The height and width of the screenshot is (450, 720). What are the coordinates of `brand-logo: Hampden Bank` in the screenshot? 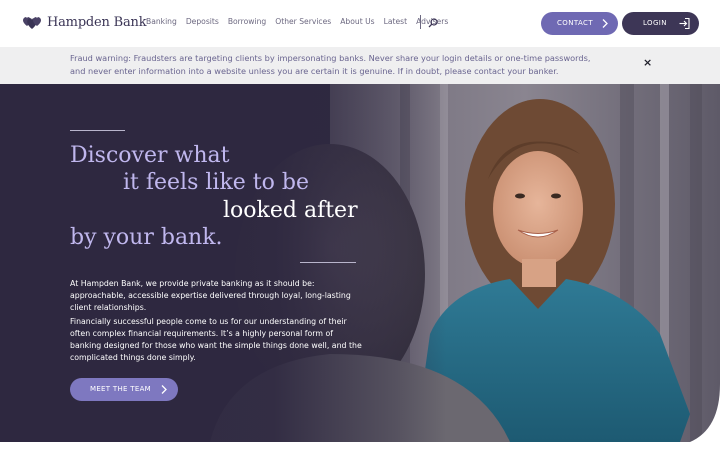 It's located at (84, 22).